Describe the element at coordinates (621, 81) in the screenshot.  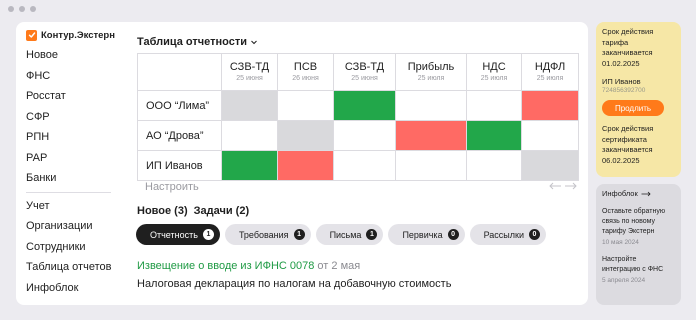
I see `tariff-user: ИП Иванов` at that location.